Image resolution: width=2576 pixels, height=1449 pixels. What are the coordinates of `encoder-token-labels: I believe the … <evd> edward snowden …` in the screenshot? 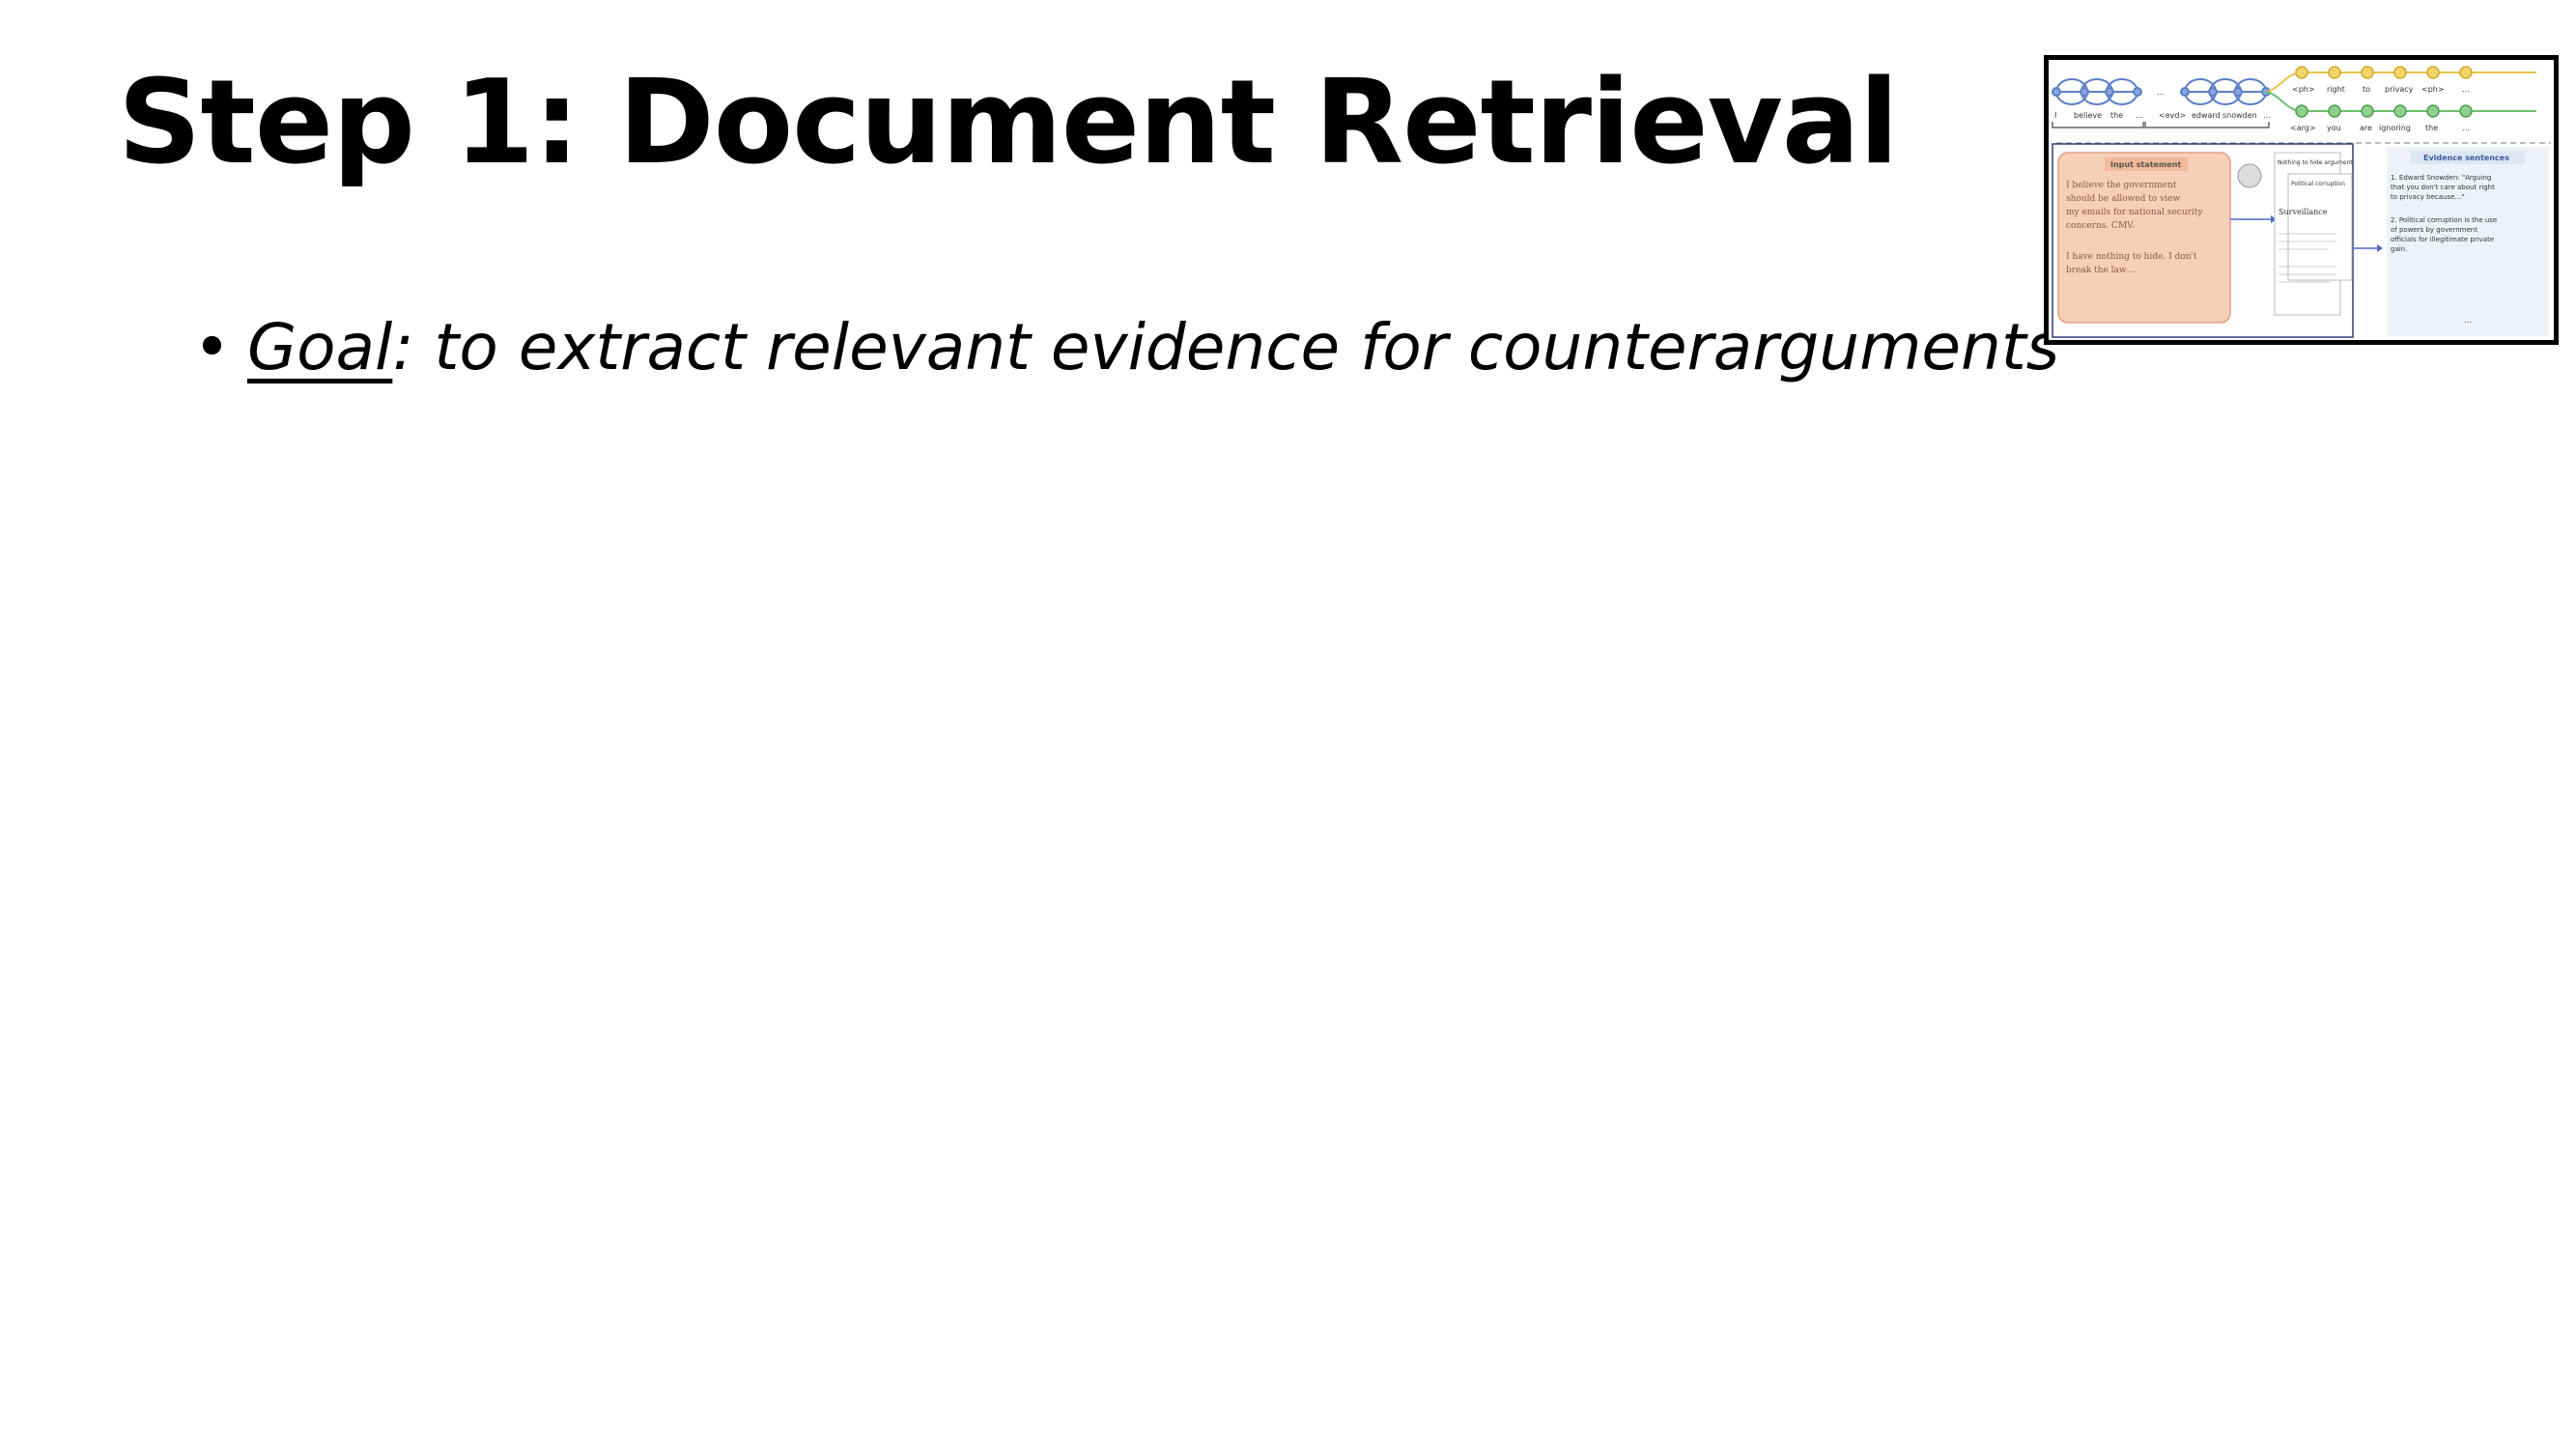 It's located at (2162, 115).